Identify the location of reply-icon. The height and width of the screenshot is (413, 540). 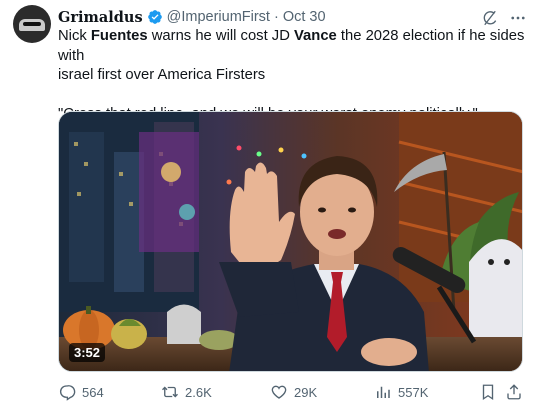
(68, 393).